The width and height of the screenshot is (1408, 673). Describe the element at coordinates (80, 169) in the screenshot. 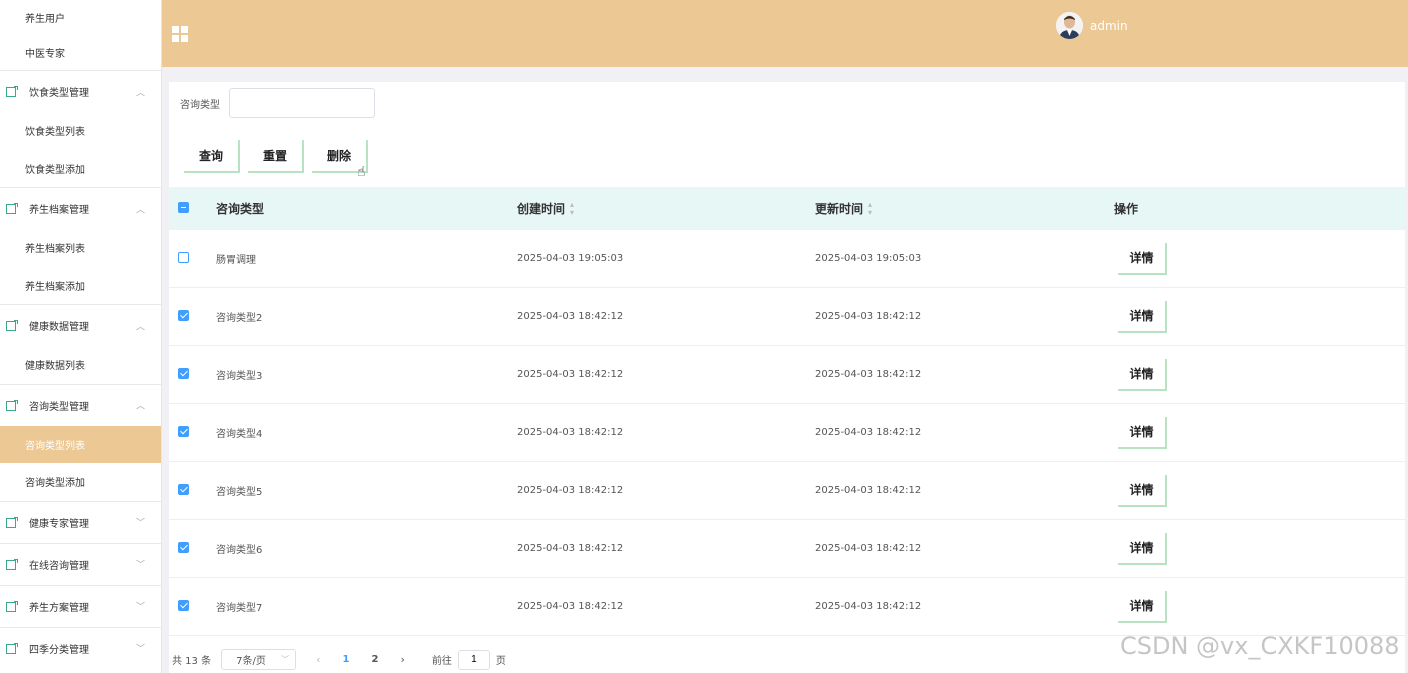

I see `sidebar-item: 饮食类型添加` at that location.